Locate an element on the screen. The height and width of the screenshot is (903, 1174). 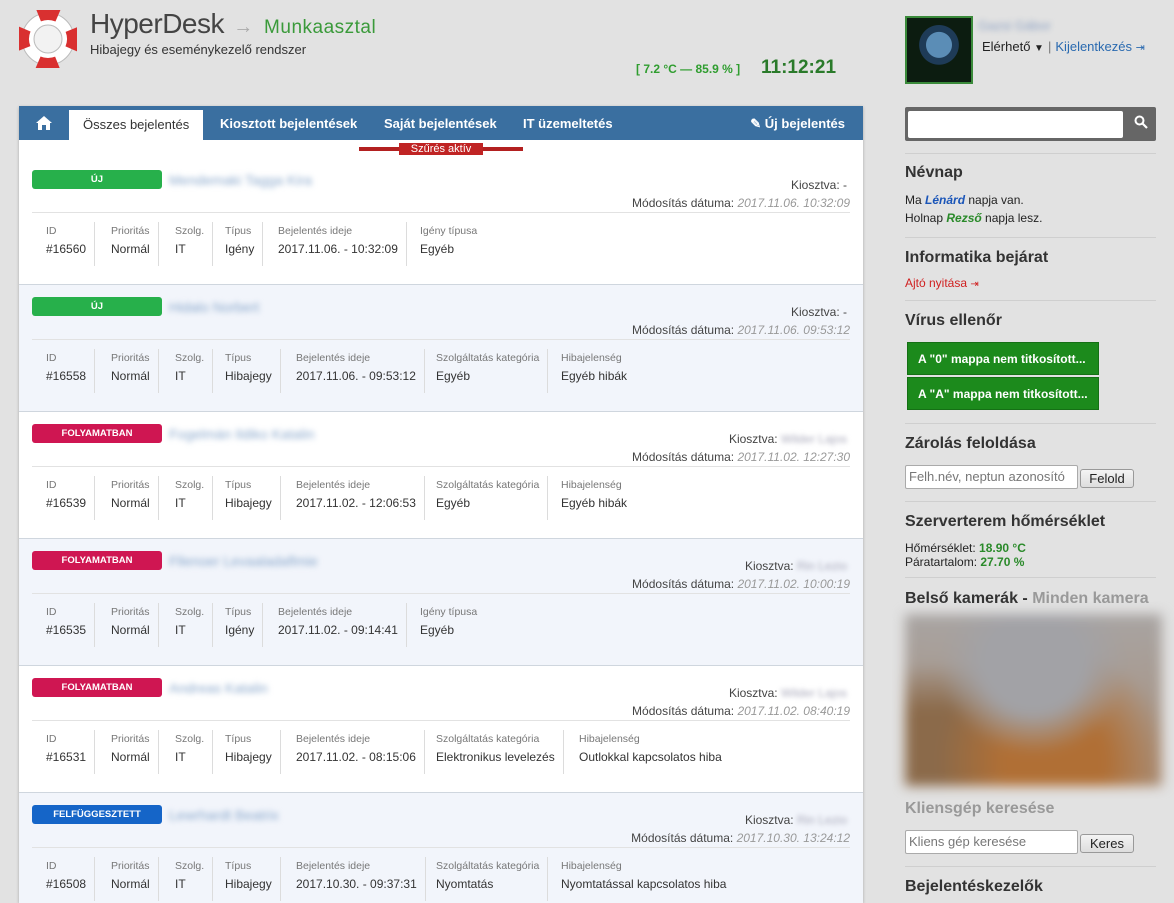
brand: HyperDesk → Munkaasztal is located at coordinates (233, 24).